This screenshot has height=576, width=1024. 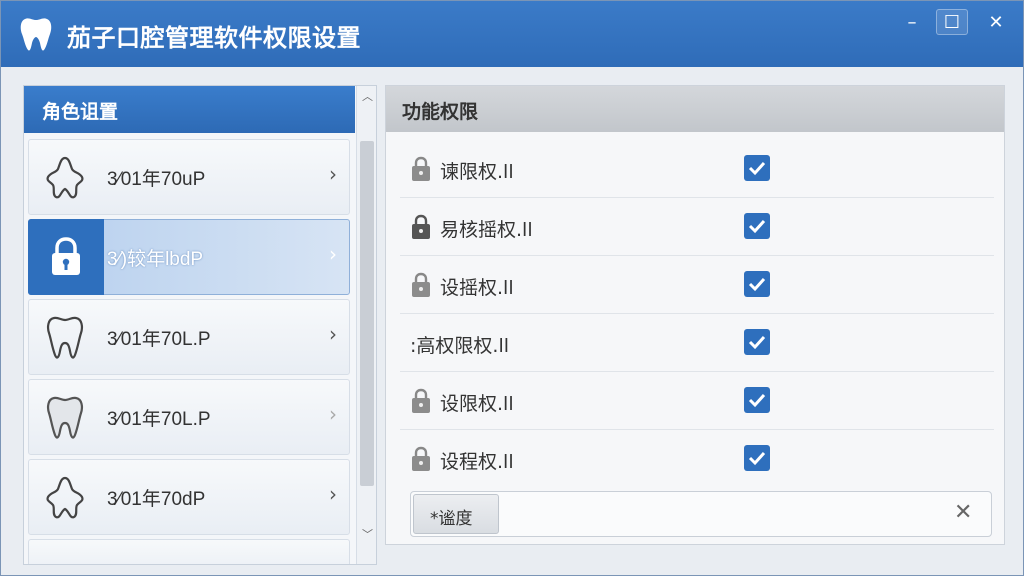 I want to click on scroll-up-icon: ︿, so click(x=367, y=95).